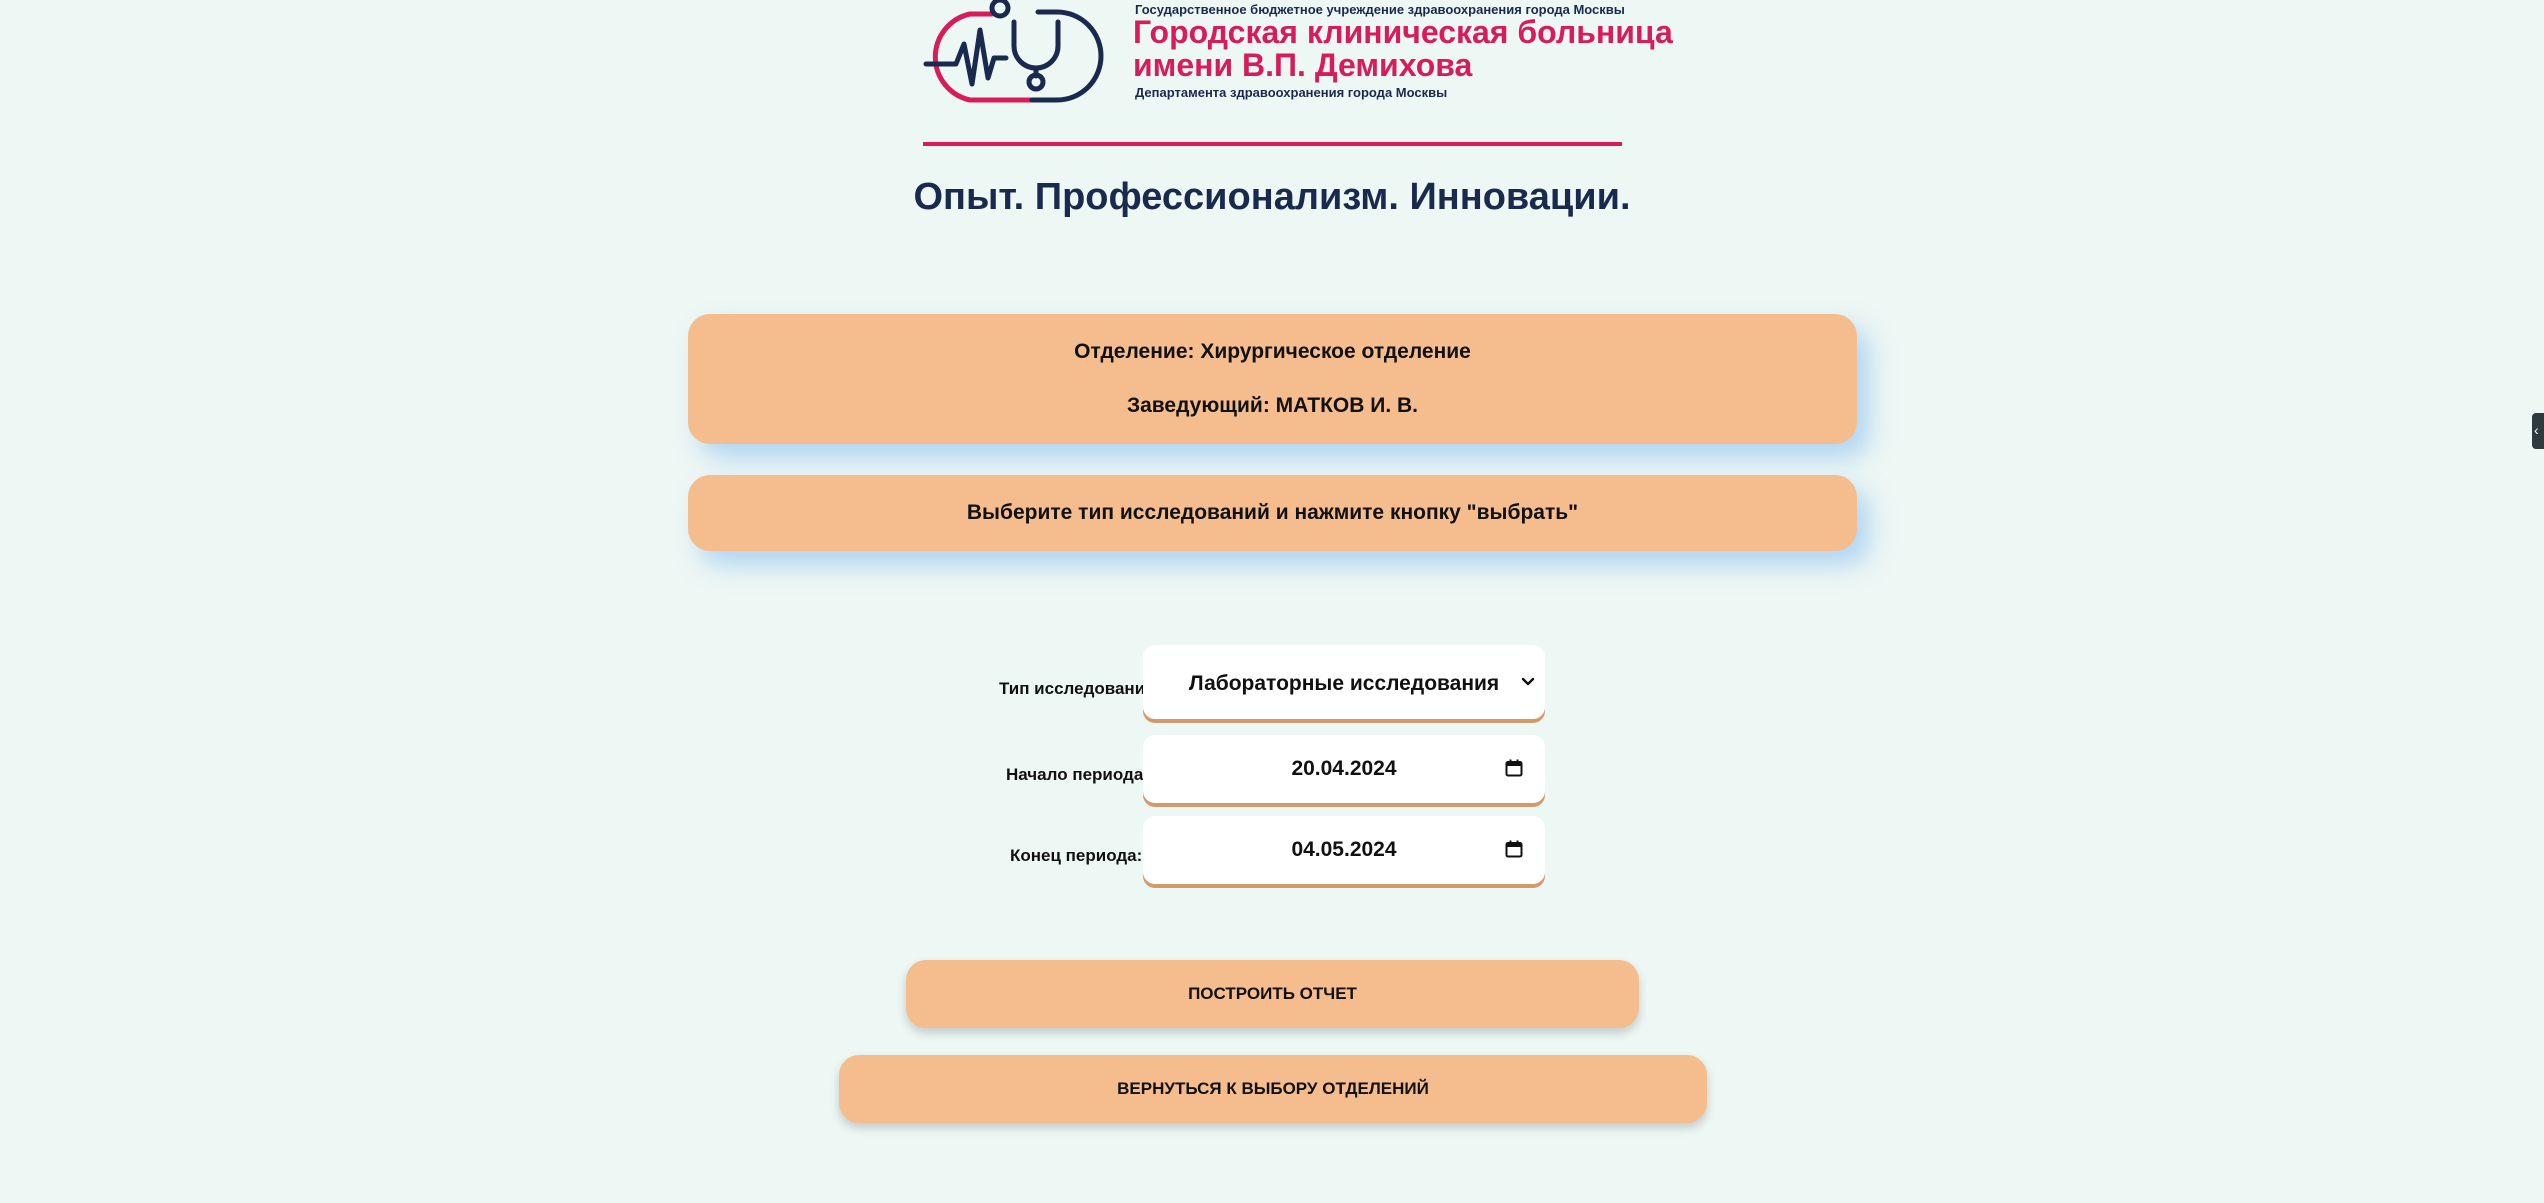  I want to click on study-type-value: Лабораторные исследования, so click(1344, 683).